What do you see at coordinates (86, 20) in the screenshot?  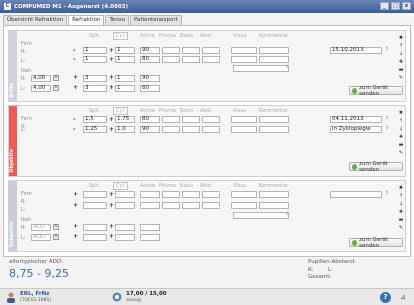 I see `tab-refraktion: Refraktion` at bounding box center [86, 20].